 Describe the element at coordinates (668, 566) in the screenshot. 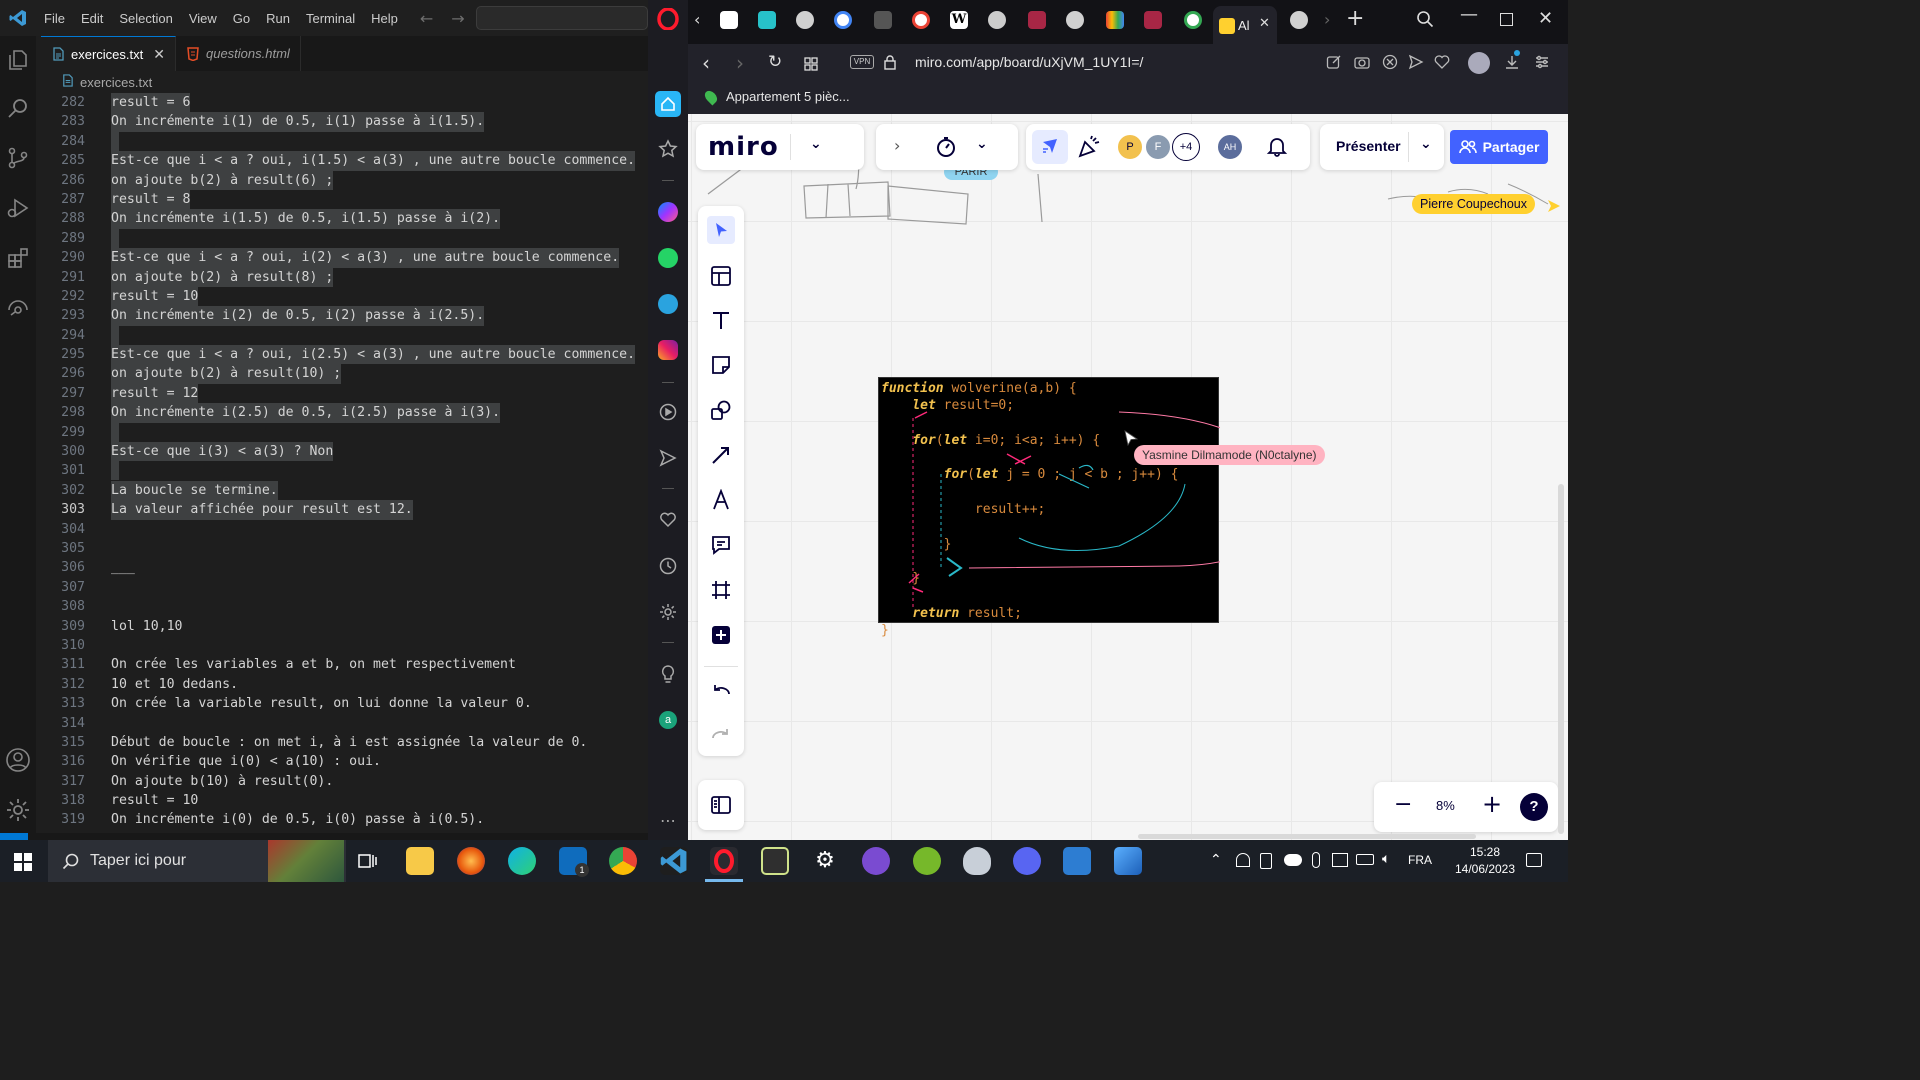

I see `history-clock-icon` at that location.